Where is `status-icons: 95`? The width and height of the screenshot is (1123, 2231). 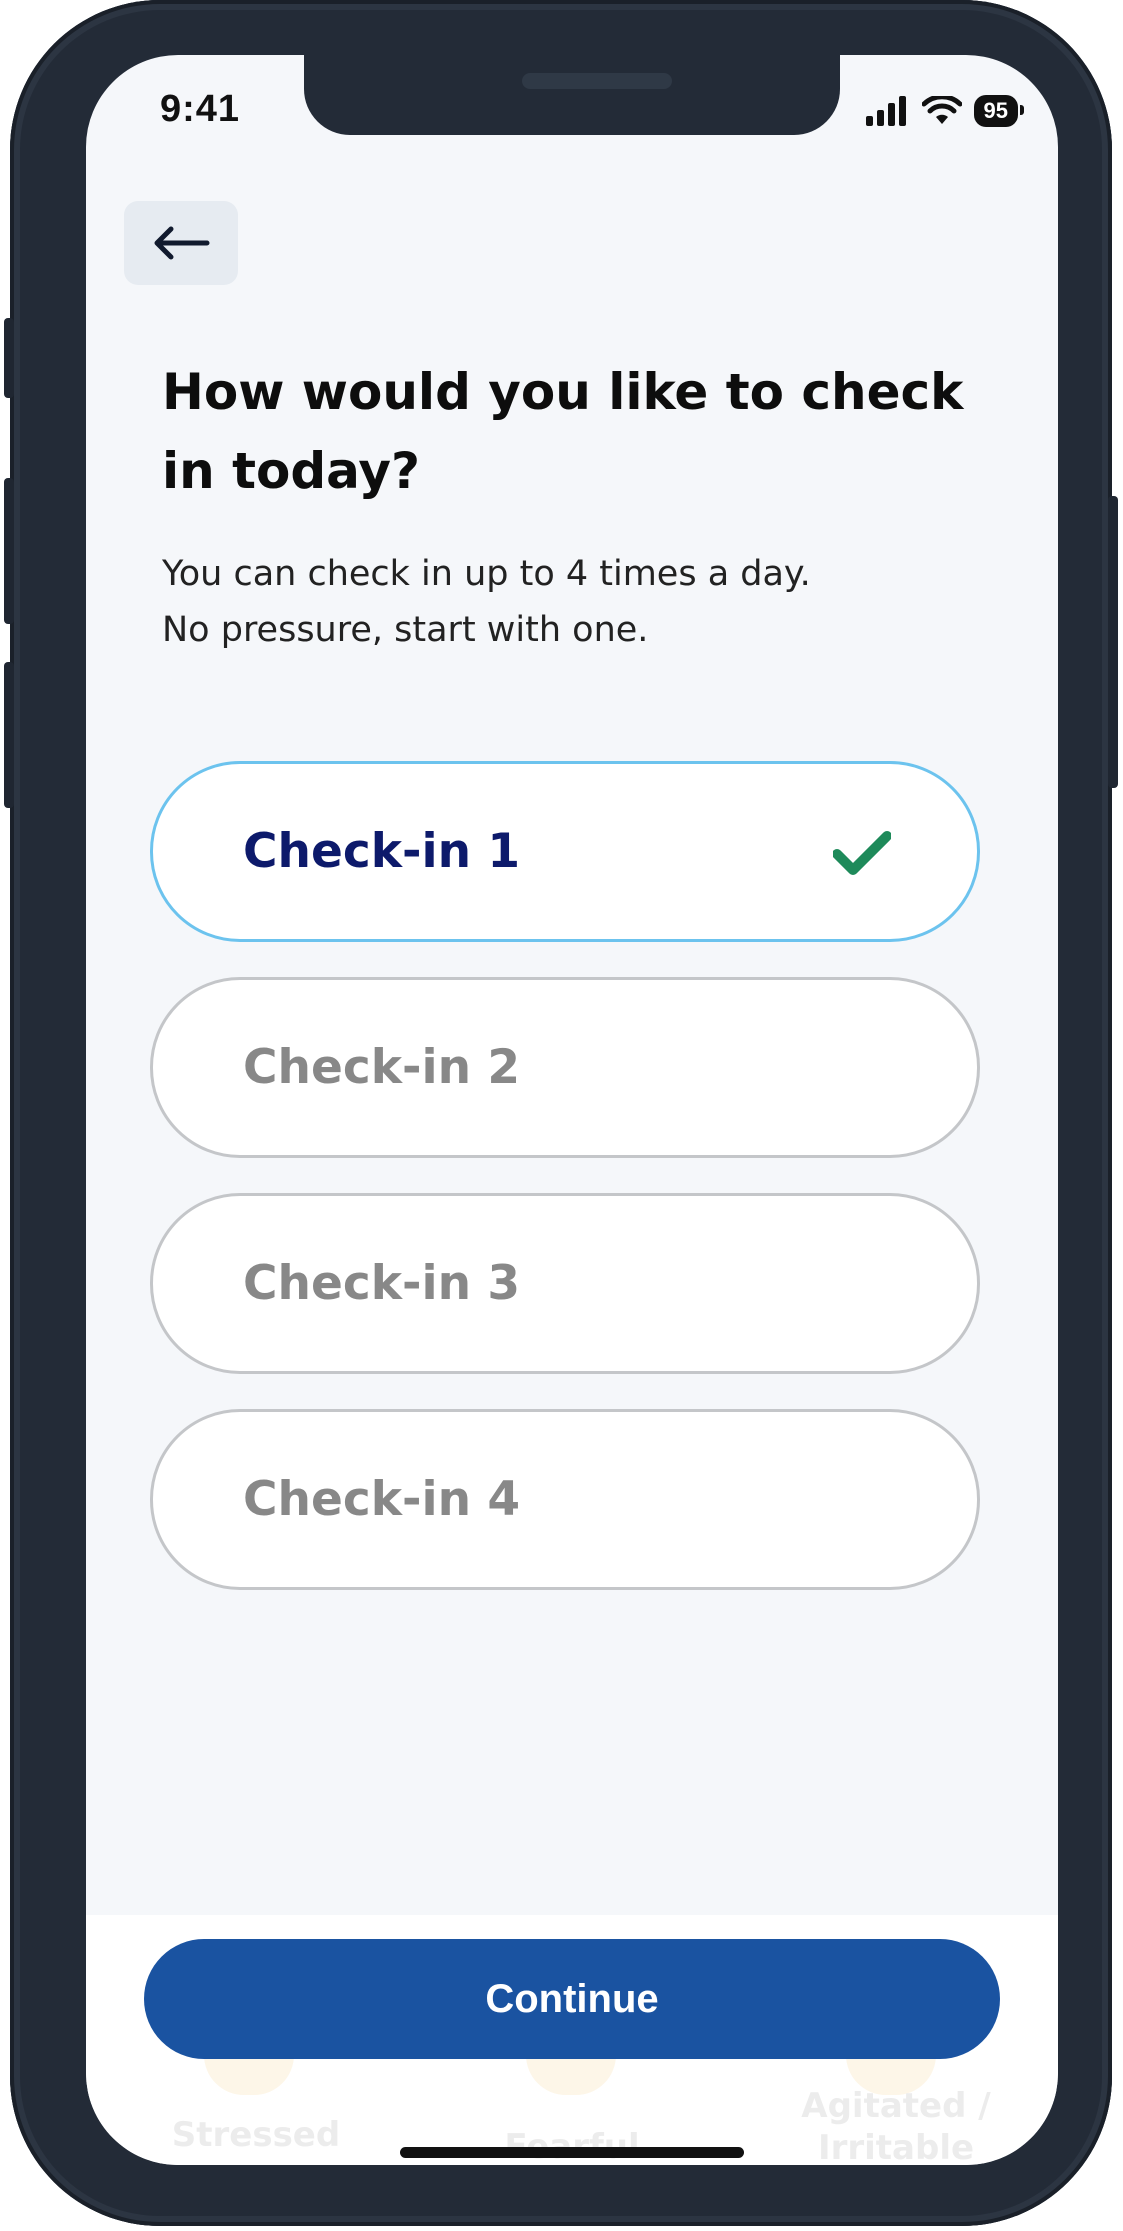 status-icons: 95 is located at coordinates (945, 111).